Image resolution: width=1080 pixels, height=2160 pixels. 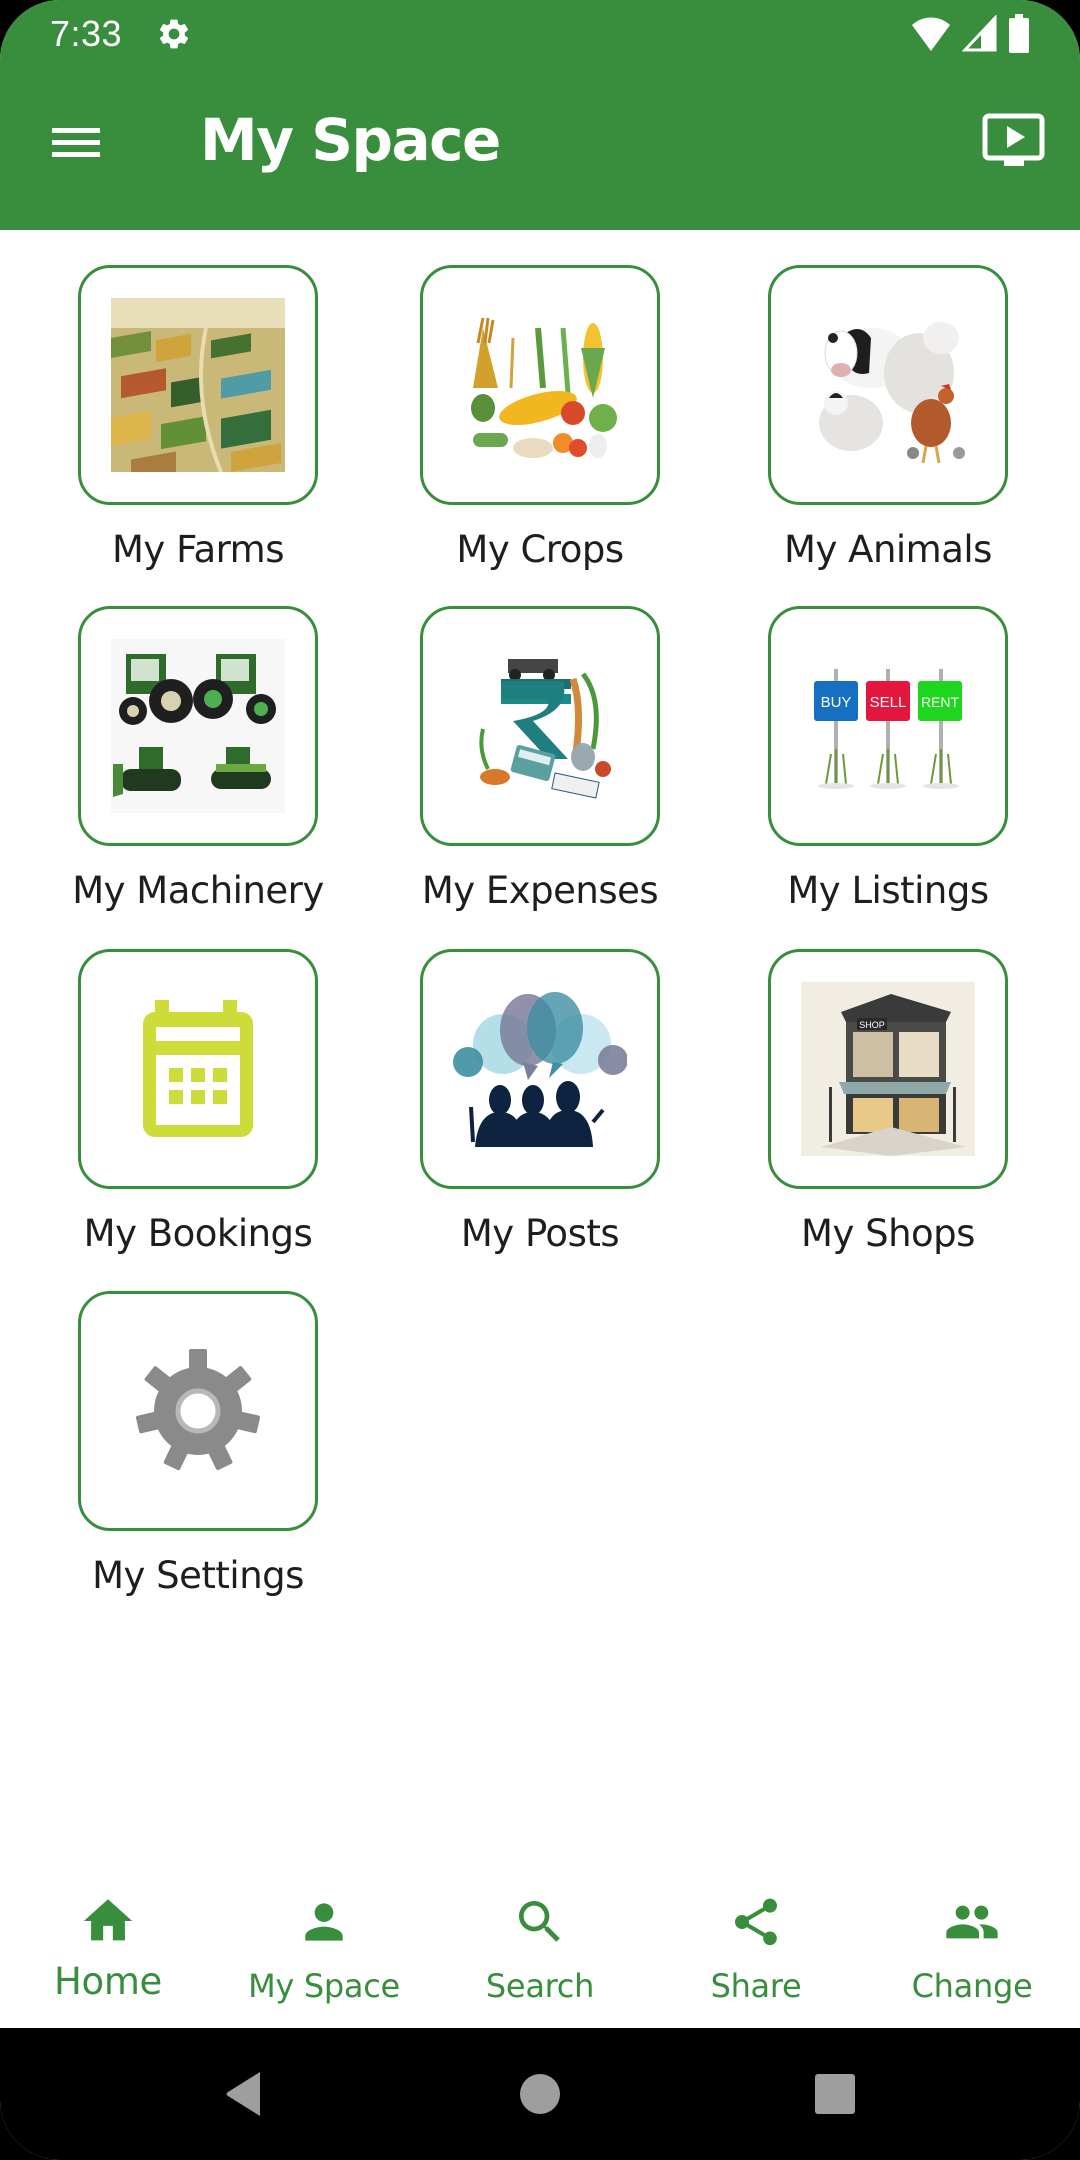 I want to click on shop-storefront-image: SHOP, so click(x=888, y=1069).